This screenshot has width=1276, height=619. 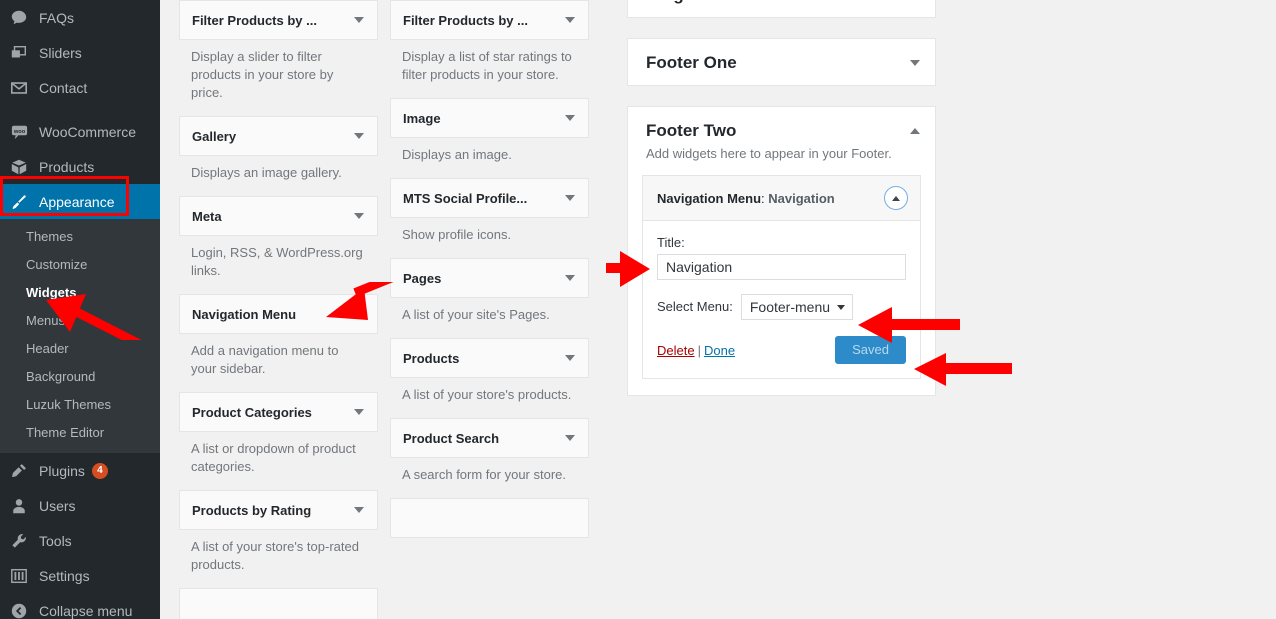 I want to click on sidebar-area-blog-sidebar: Blog Sidebar, so click(x=781, y=9).